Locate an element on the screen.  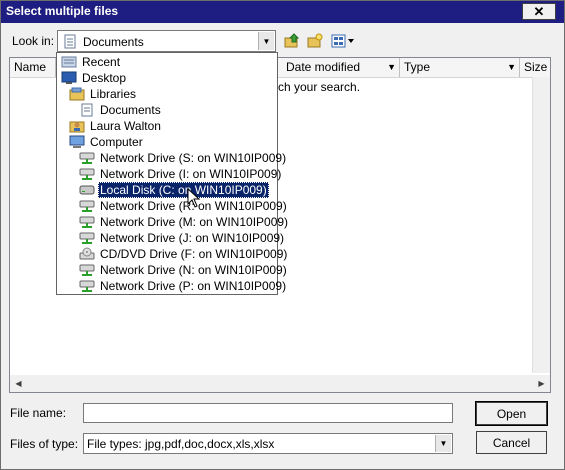
close-icon: ✕ is located at coordinates (539, 11).